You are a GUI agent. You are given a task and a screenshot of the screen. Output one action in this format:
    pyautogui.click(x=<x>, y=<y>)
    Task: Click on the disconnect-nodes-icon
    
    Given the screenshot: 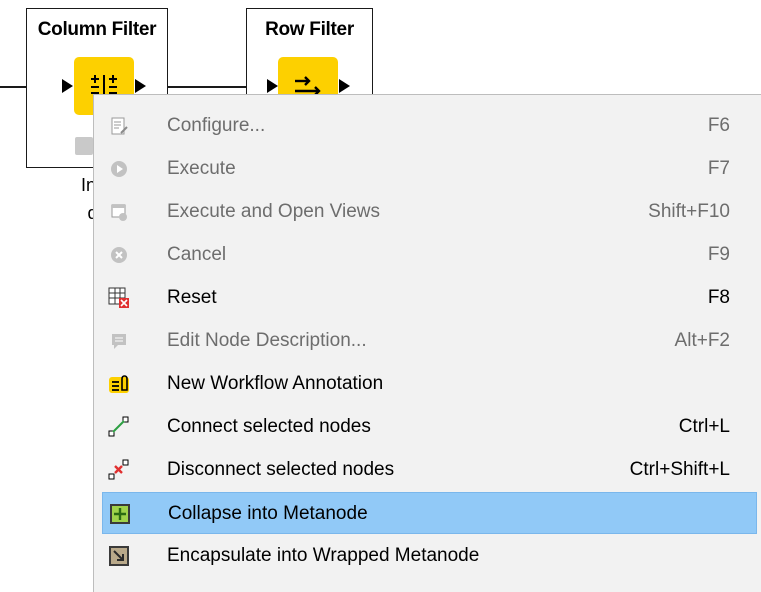 What is the action you would take?
    pyautogui.click(x=119, y=470)
    